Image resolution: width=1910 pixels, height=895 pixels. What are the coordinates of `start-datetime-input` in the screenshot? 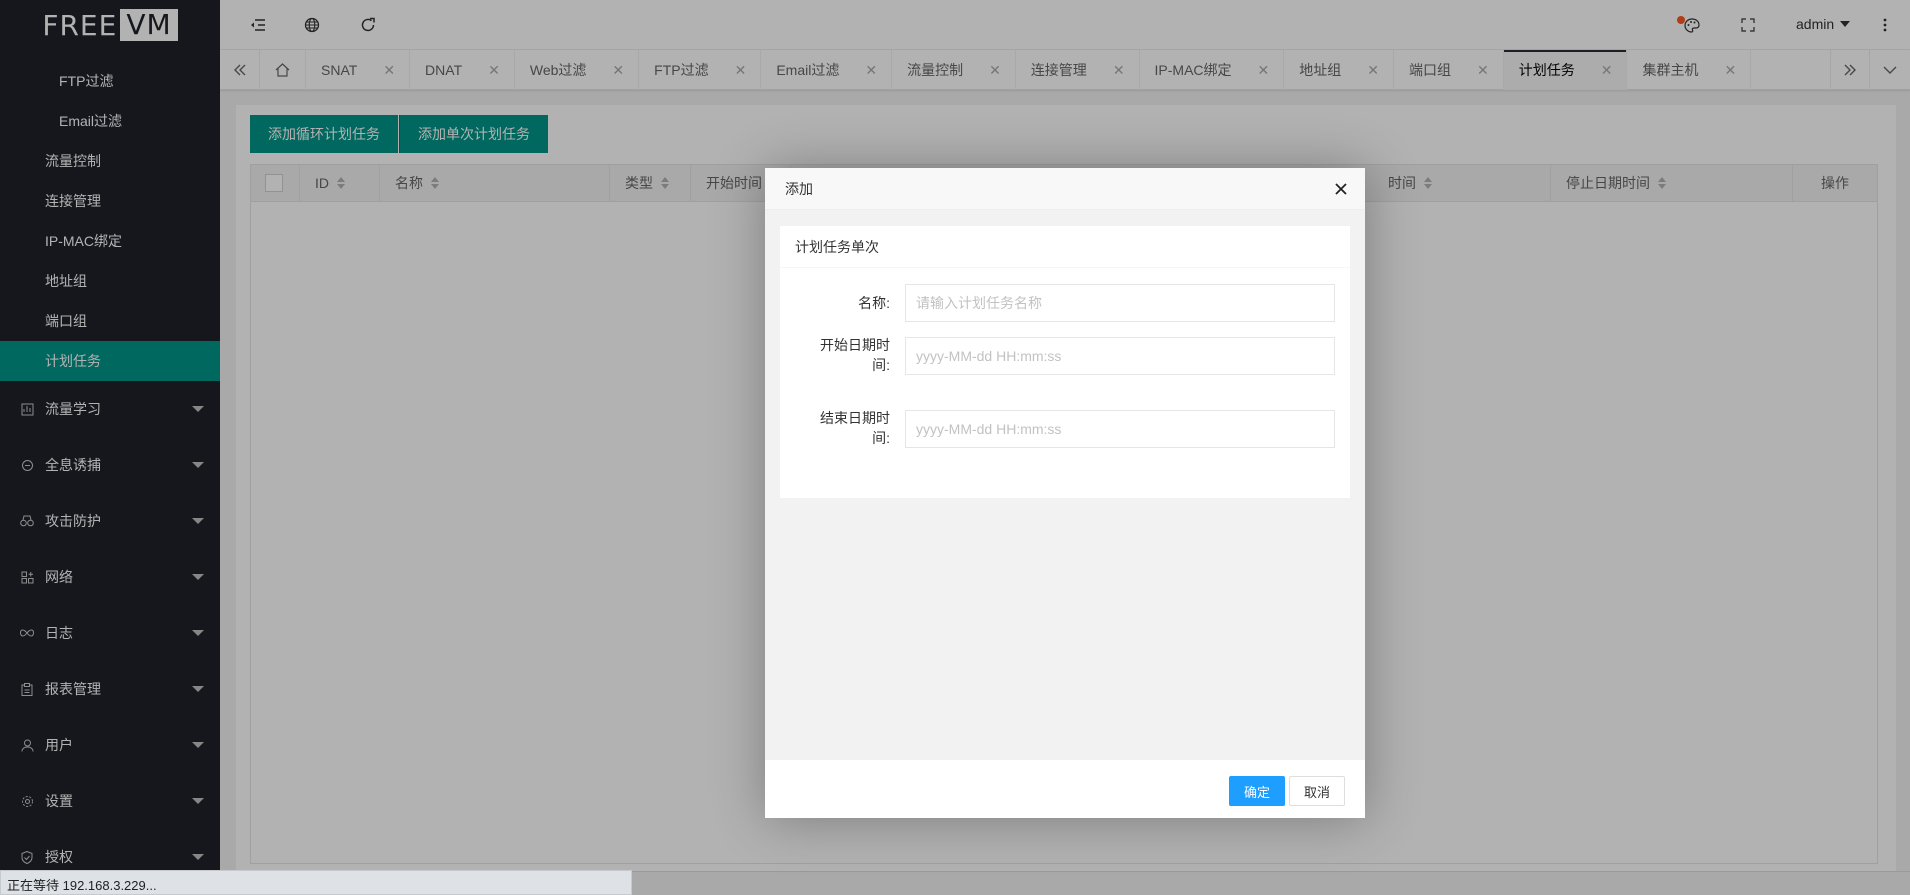 It's located at (1120, 356).